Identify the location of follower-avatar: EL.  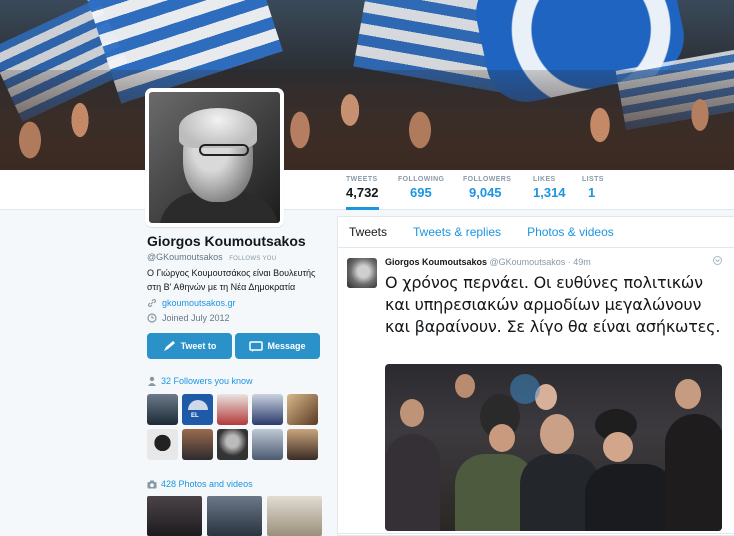
(197, 409).